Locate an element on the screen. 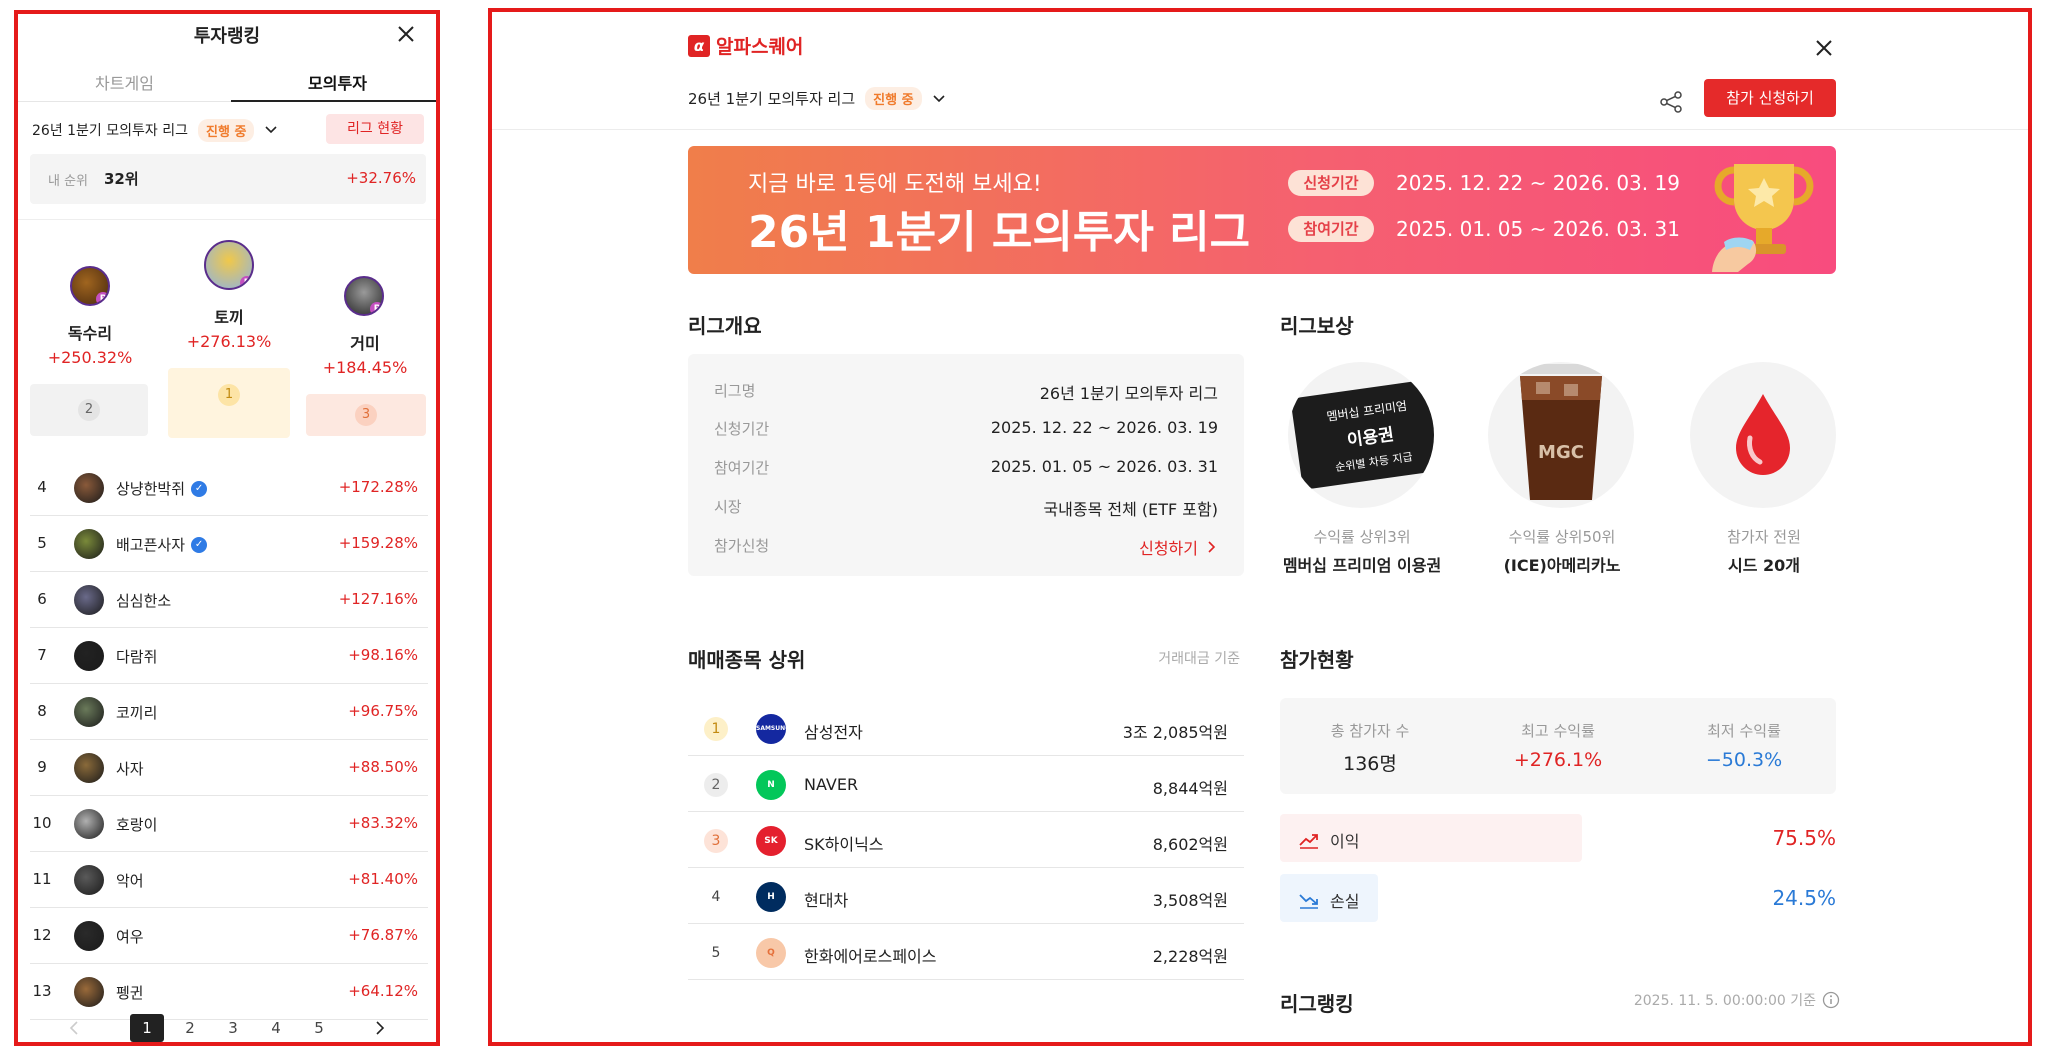 Image resolution: width=2048 pixels, height=1058 pixels. stock-amount: 8,844억원 is located at coordinates (1190, 788).